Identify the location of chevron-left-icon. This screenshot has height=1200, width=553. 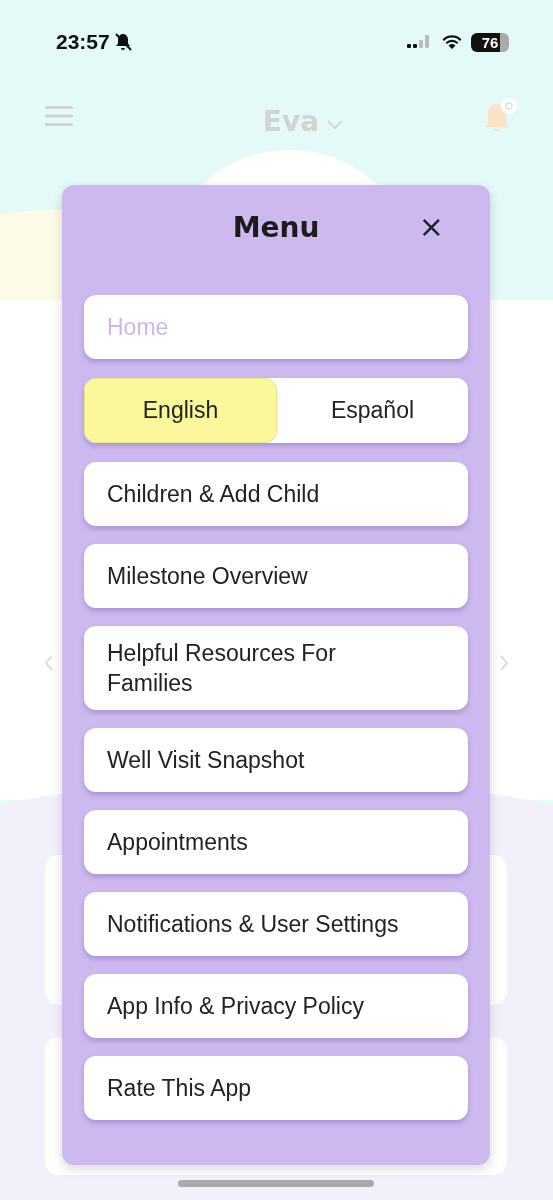
(49, 663).